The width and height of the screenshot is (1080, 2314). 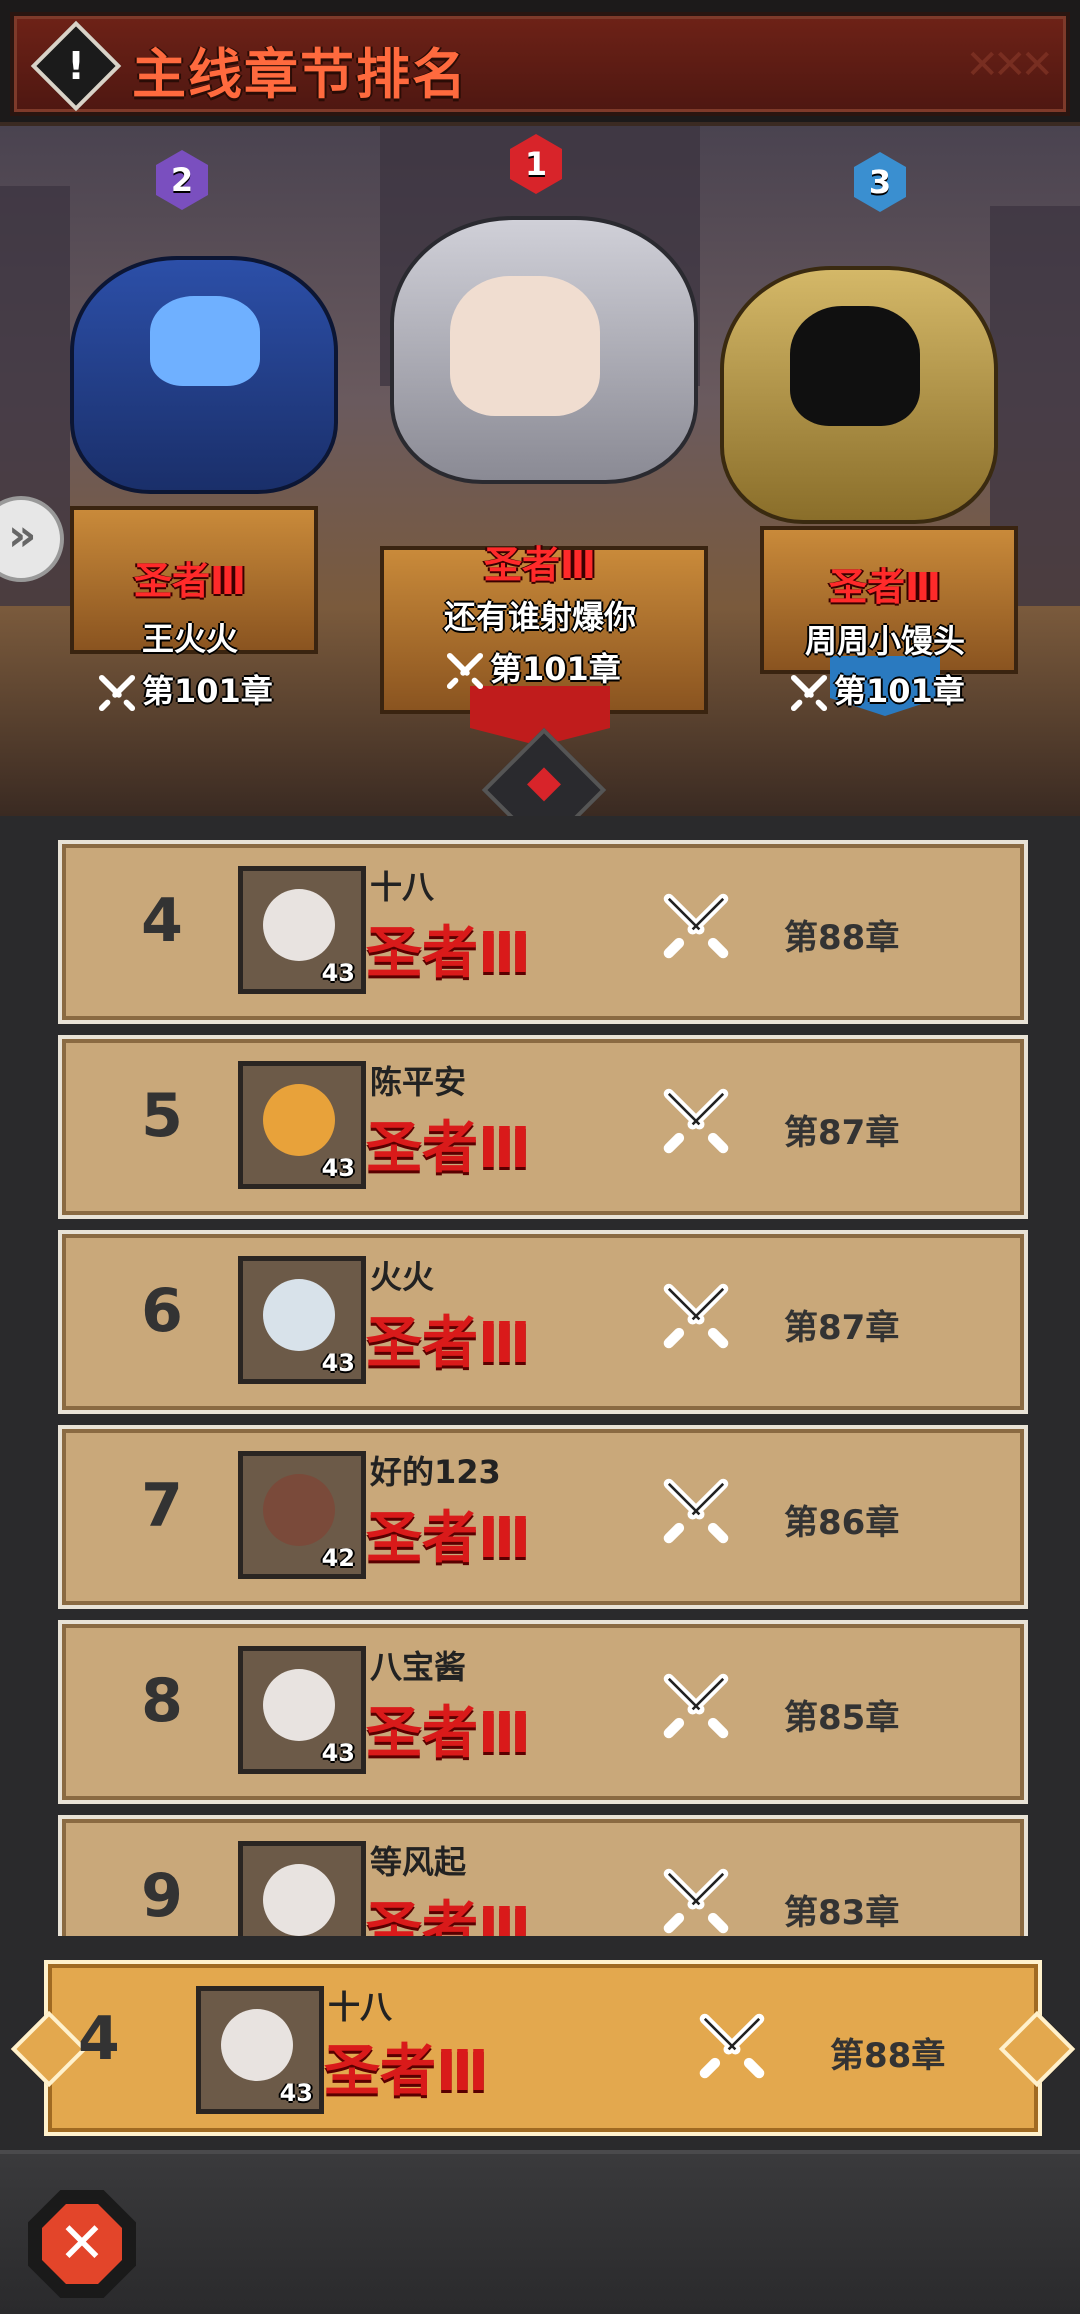 What do you see at coordinates (842, 938) in the screenshot?
I see `chapter-progress: 第88章` at bounding box center [842, 938].